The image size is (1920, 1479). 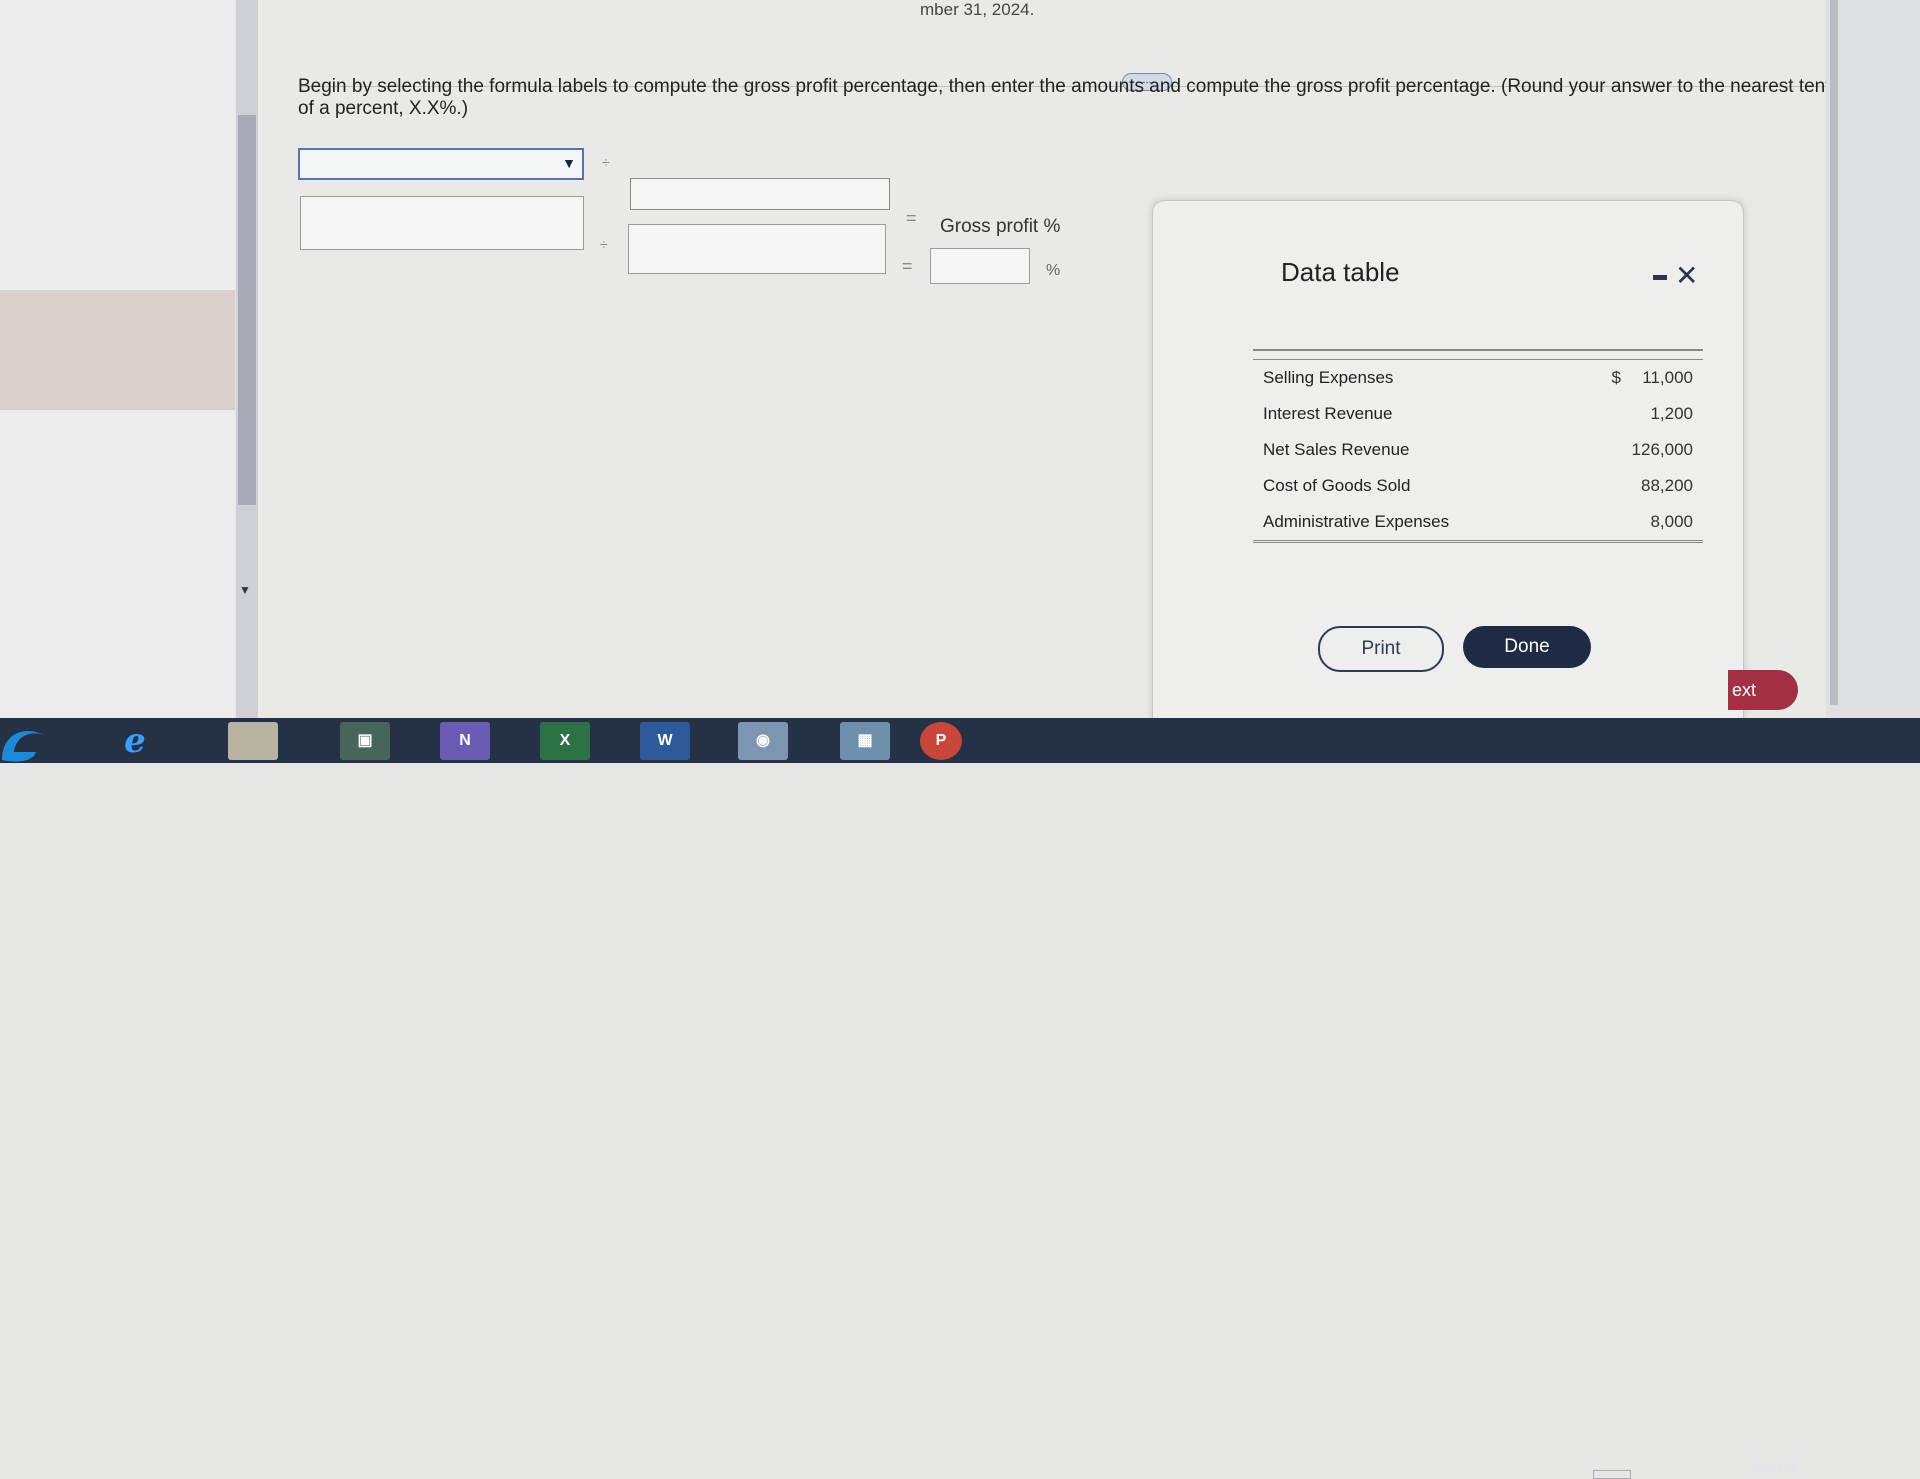 I want to click on formula-denominator-dropdown, so click(x=760, y=194).